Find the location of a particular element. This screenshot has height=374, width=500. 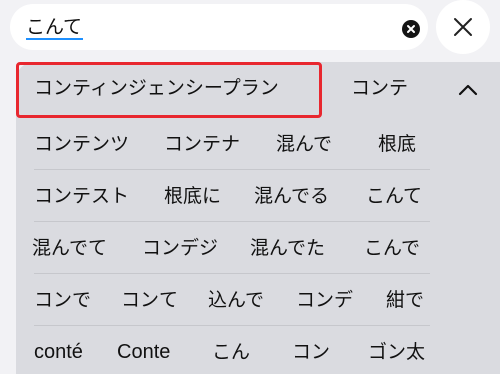

suggestion-item: 根底に is located at coordinates (192, 196).